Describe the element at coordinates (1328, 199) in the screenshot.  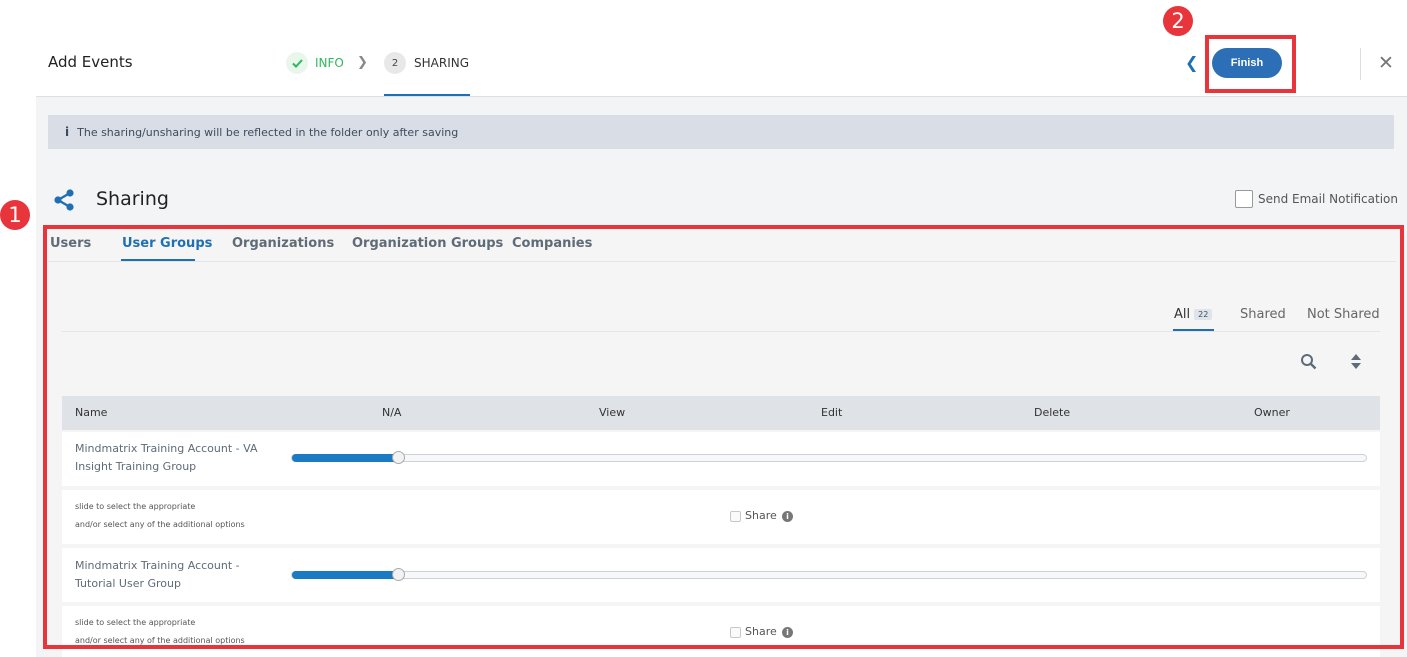
I see `email-notification-label: Send Email Notification` at that location.